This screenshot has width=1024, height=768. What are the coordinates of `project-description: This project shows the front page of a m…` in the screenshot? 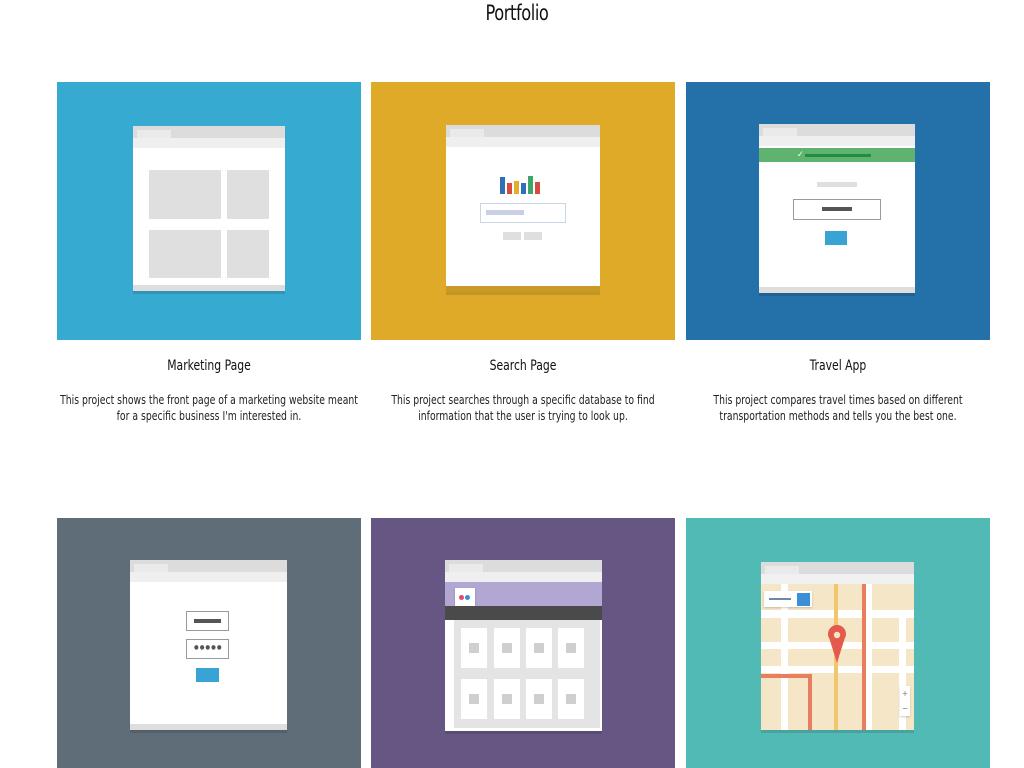 It's located at (209, 408).